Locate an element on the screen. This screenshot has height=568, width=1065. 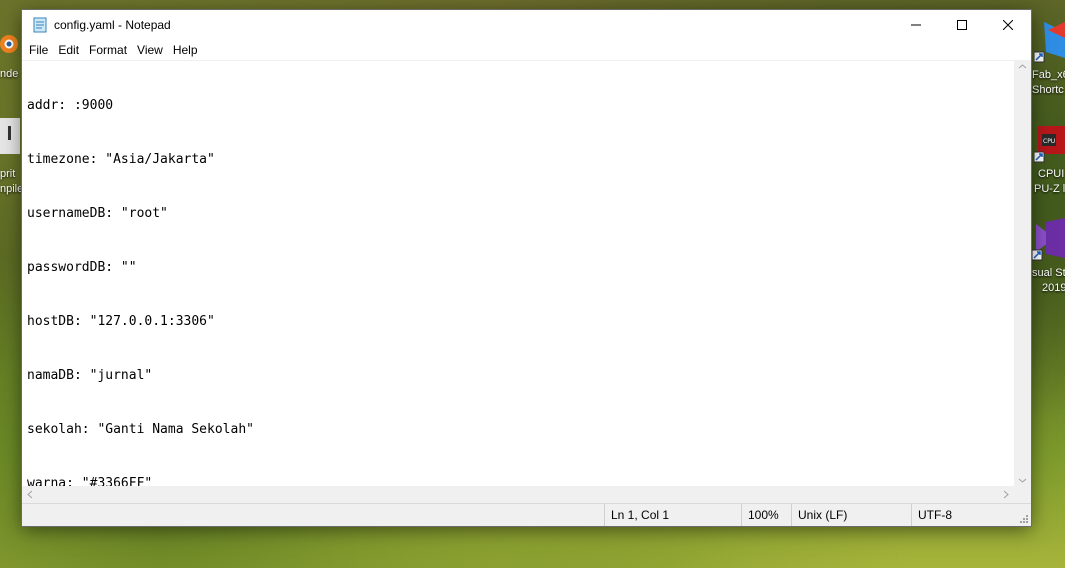
close-icon is located at coordinates (1008, 25).